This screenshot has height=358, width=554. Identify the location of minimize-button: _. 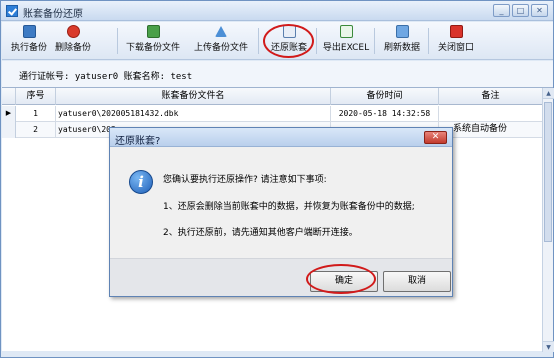
(501, 10).